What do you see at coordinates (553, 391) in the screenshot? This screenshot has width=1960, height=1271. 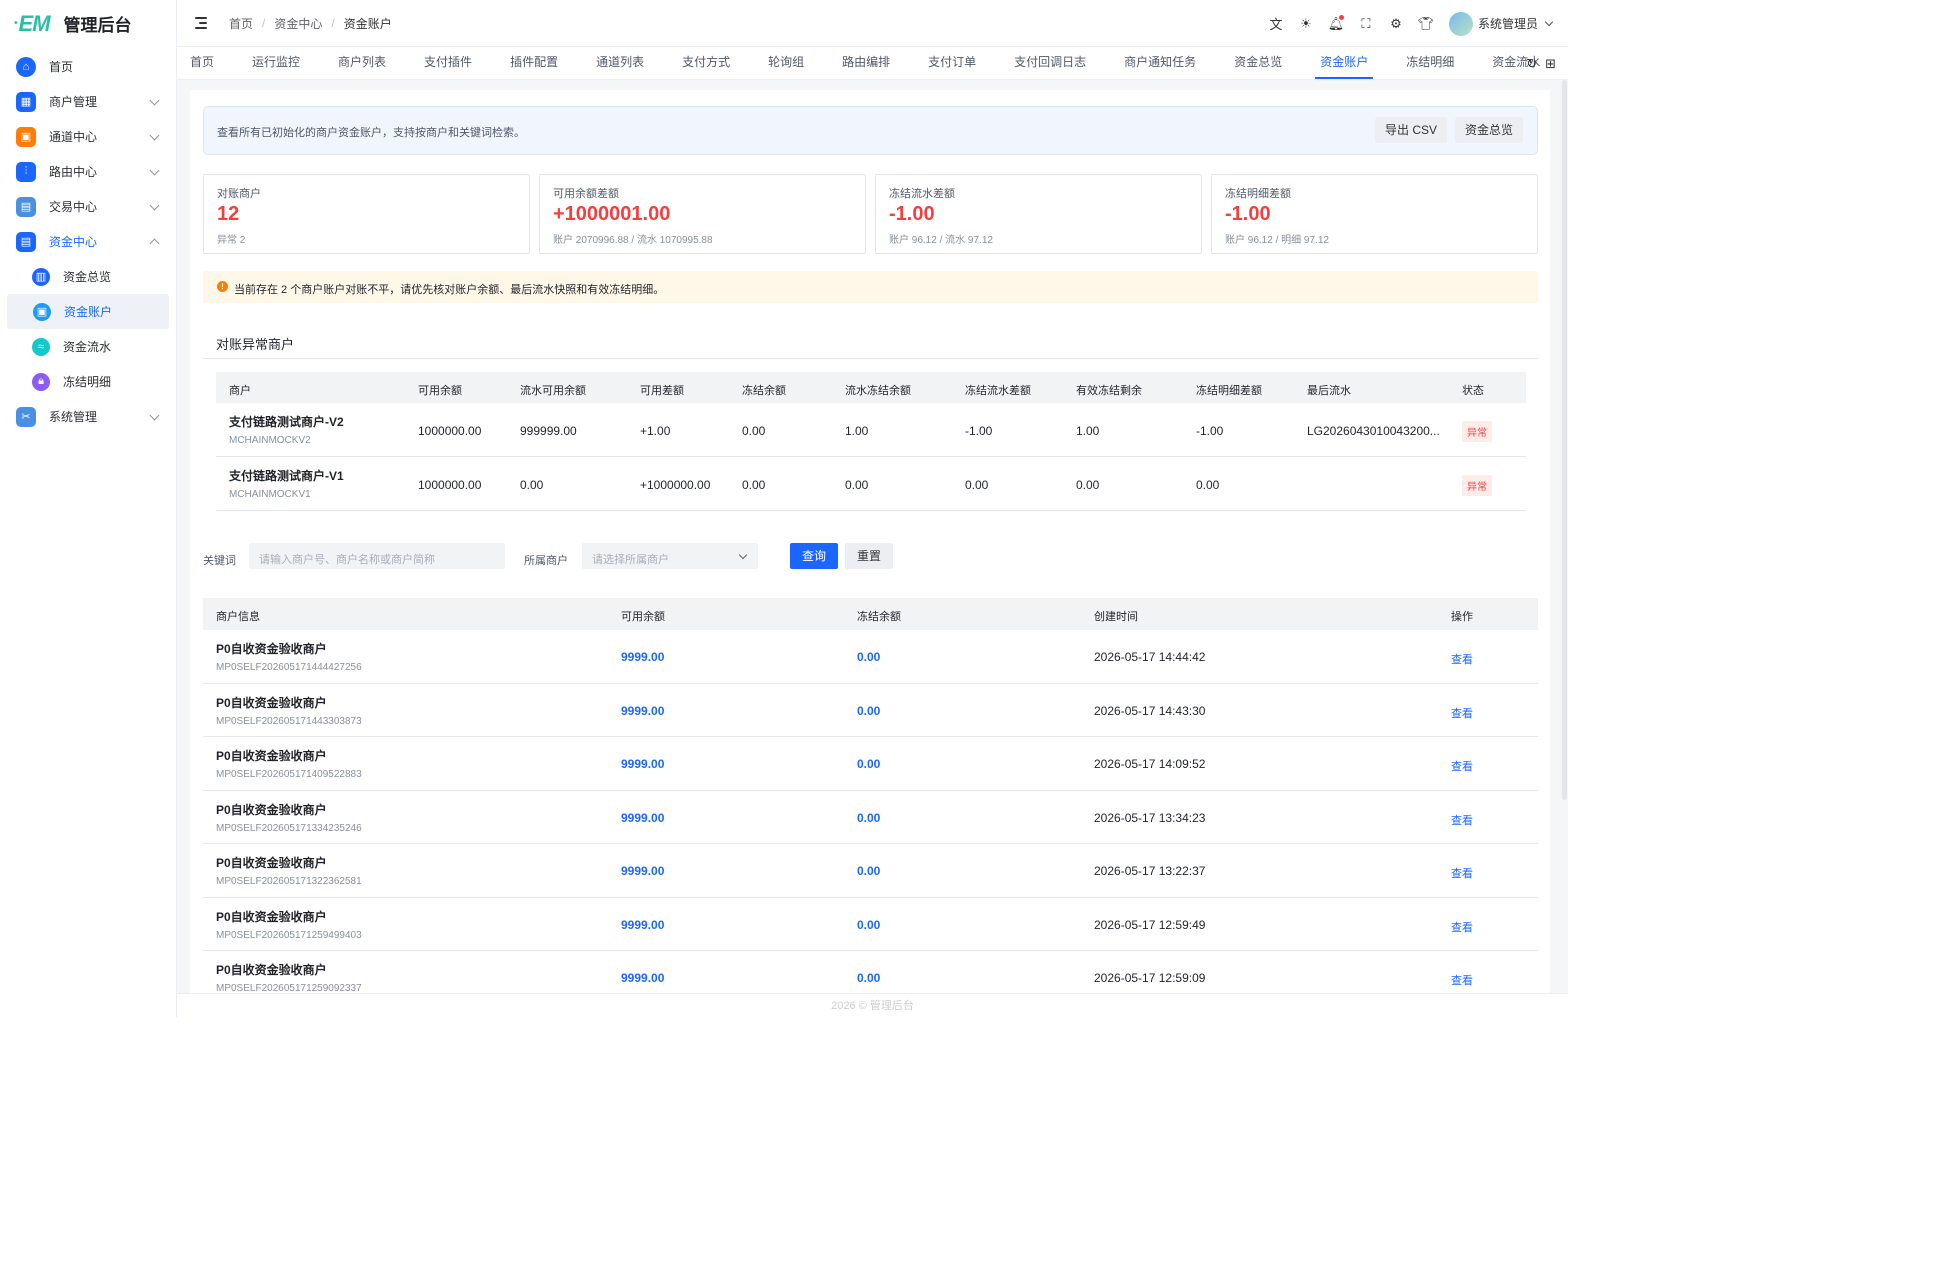 I see `column-header: 流水可用余额` at bounding box center [553, 391].